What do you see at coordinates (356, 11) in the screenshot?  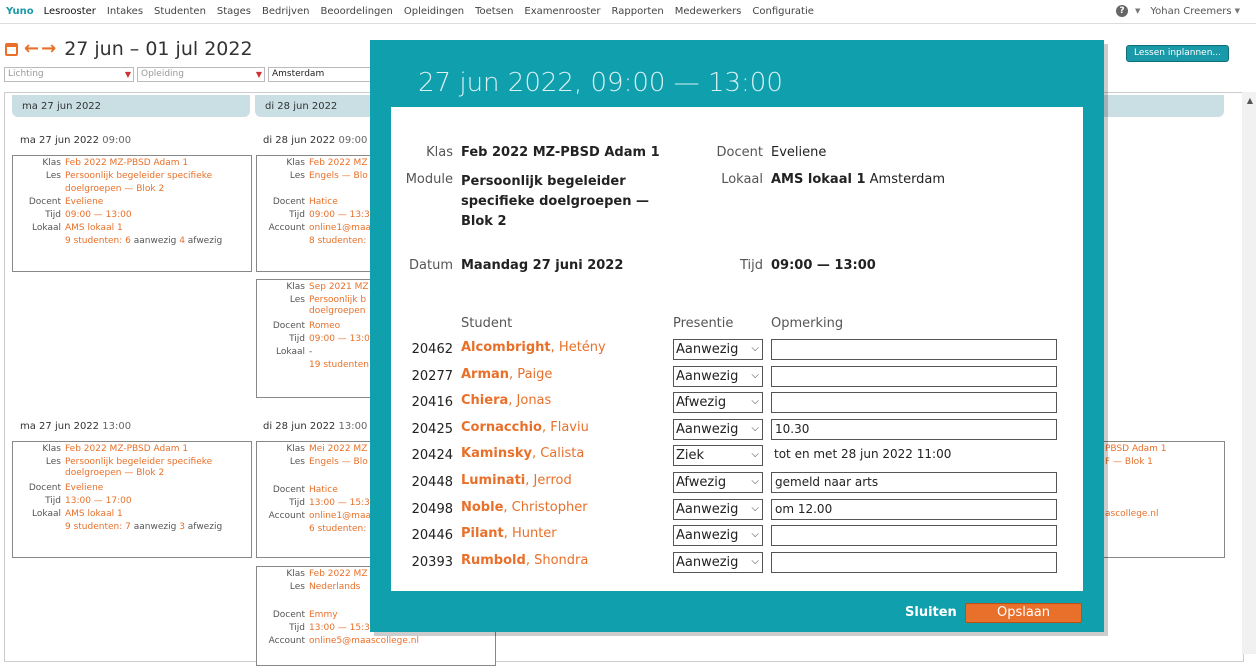 I see `nav-beoordelingen: Beoordelingen` at bounding box center [356, 11].